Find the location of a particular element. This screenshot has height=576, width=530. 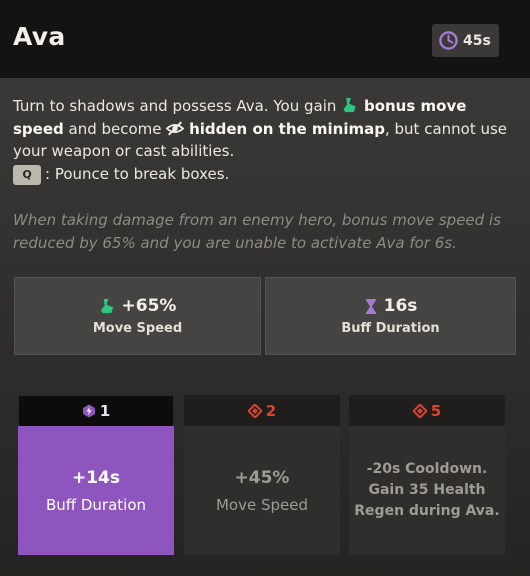

tier-value: +45% is located at coordinates (262, 477).